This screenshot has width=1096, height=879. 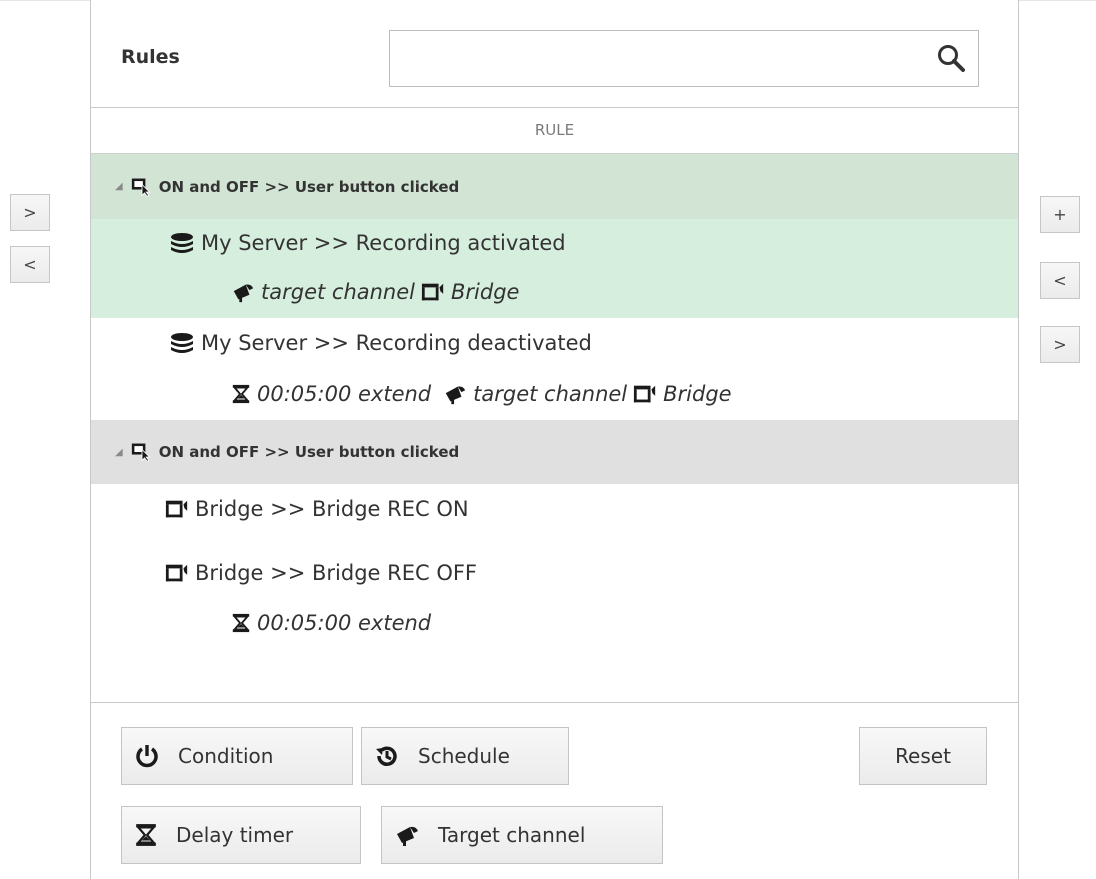 I want to click on indent-button: >, so click(x=1060, y=344).